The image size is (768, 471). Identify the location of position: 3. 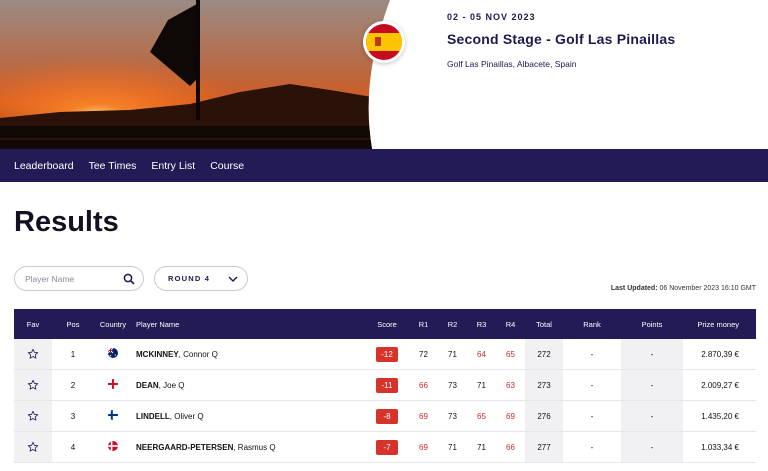
(73, 416).